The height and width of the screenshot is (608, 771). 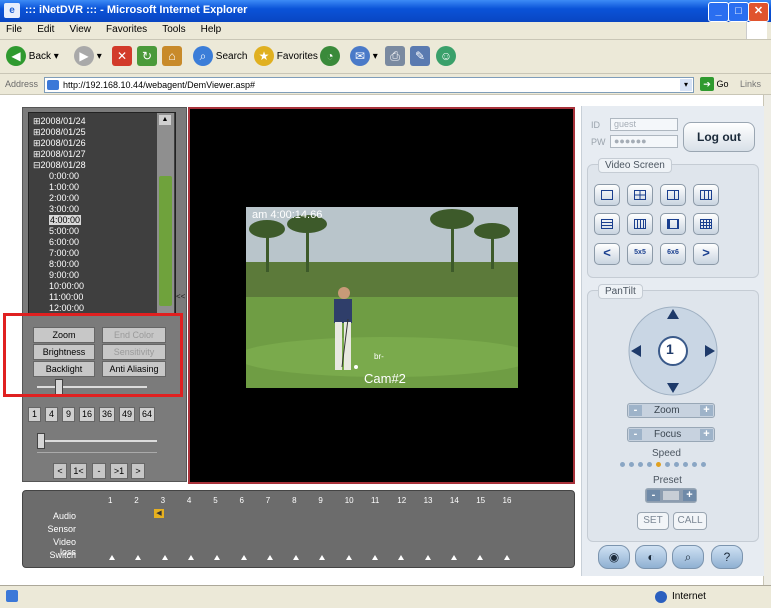 I want to click on print-button: ⎙, so click(x=395, y=57).